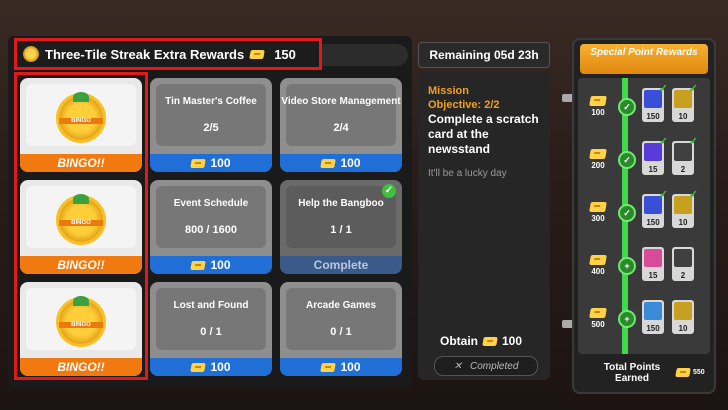 This screenshot has width=728, height=410. I want to click on reward-tier: 300 ✓ 150 ✓ 10 ✓, so click(644, 214).